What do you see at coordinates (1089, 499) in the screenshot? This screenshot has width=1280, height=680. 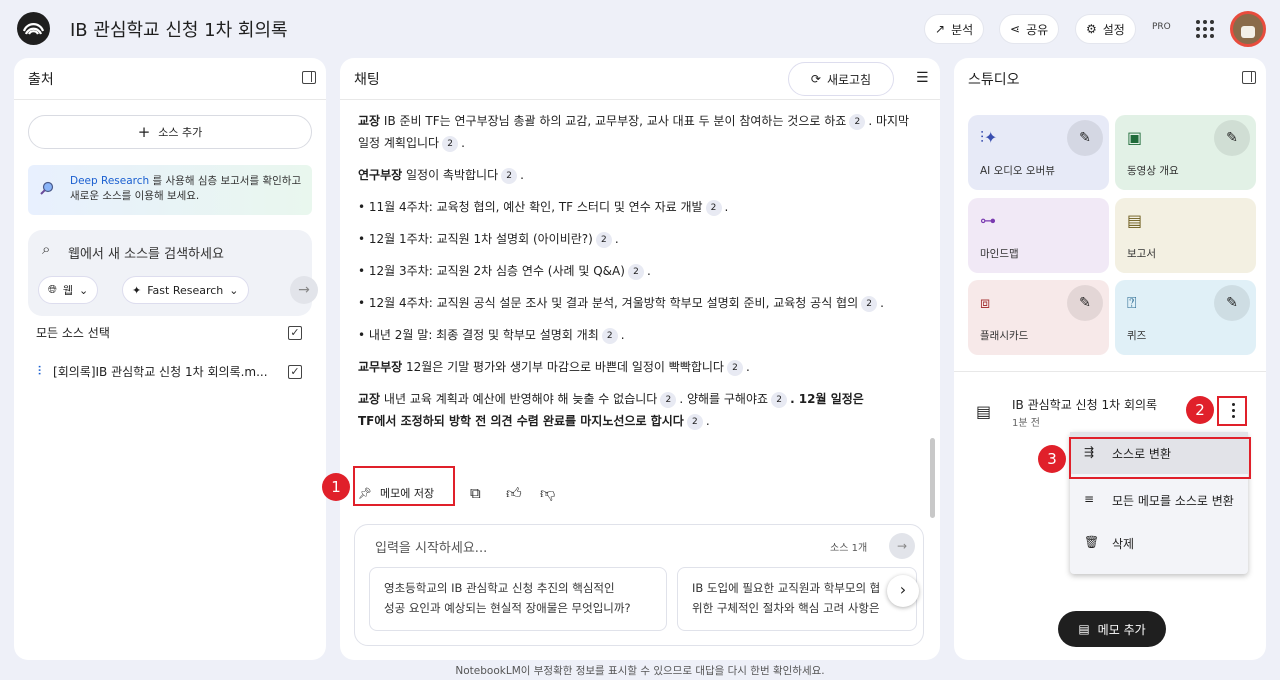 I see `playlist-add-icon: ≡` at bounding box center [1089, 499].